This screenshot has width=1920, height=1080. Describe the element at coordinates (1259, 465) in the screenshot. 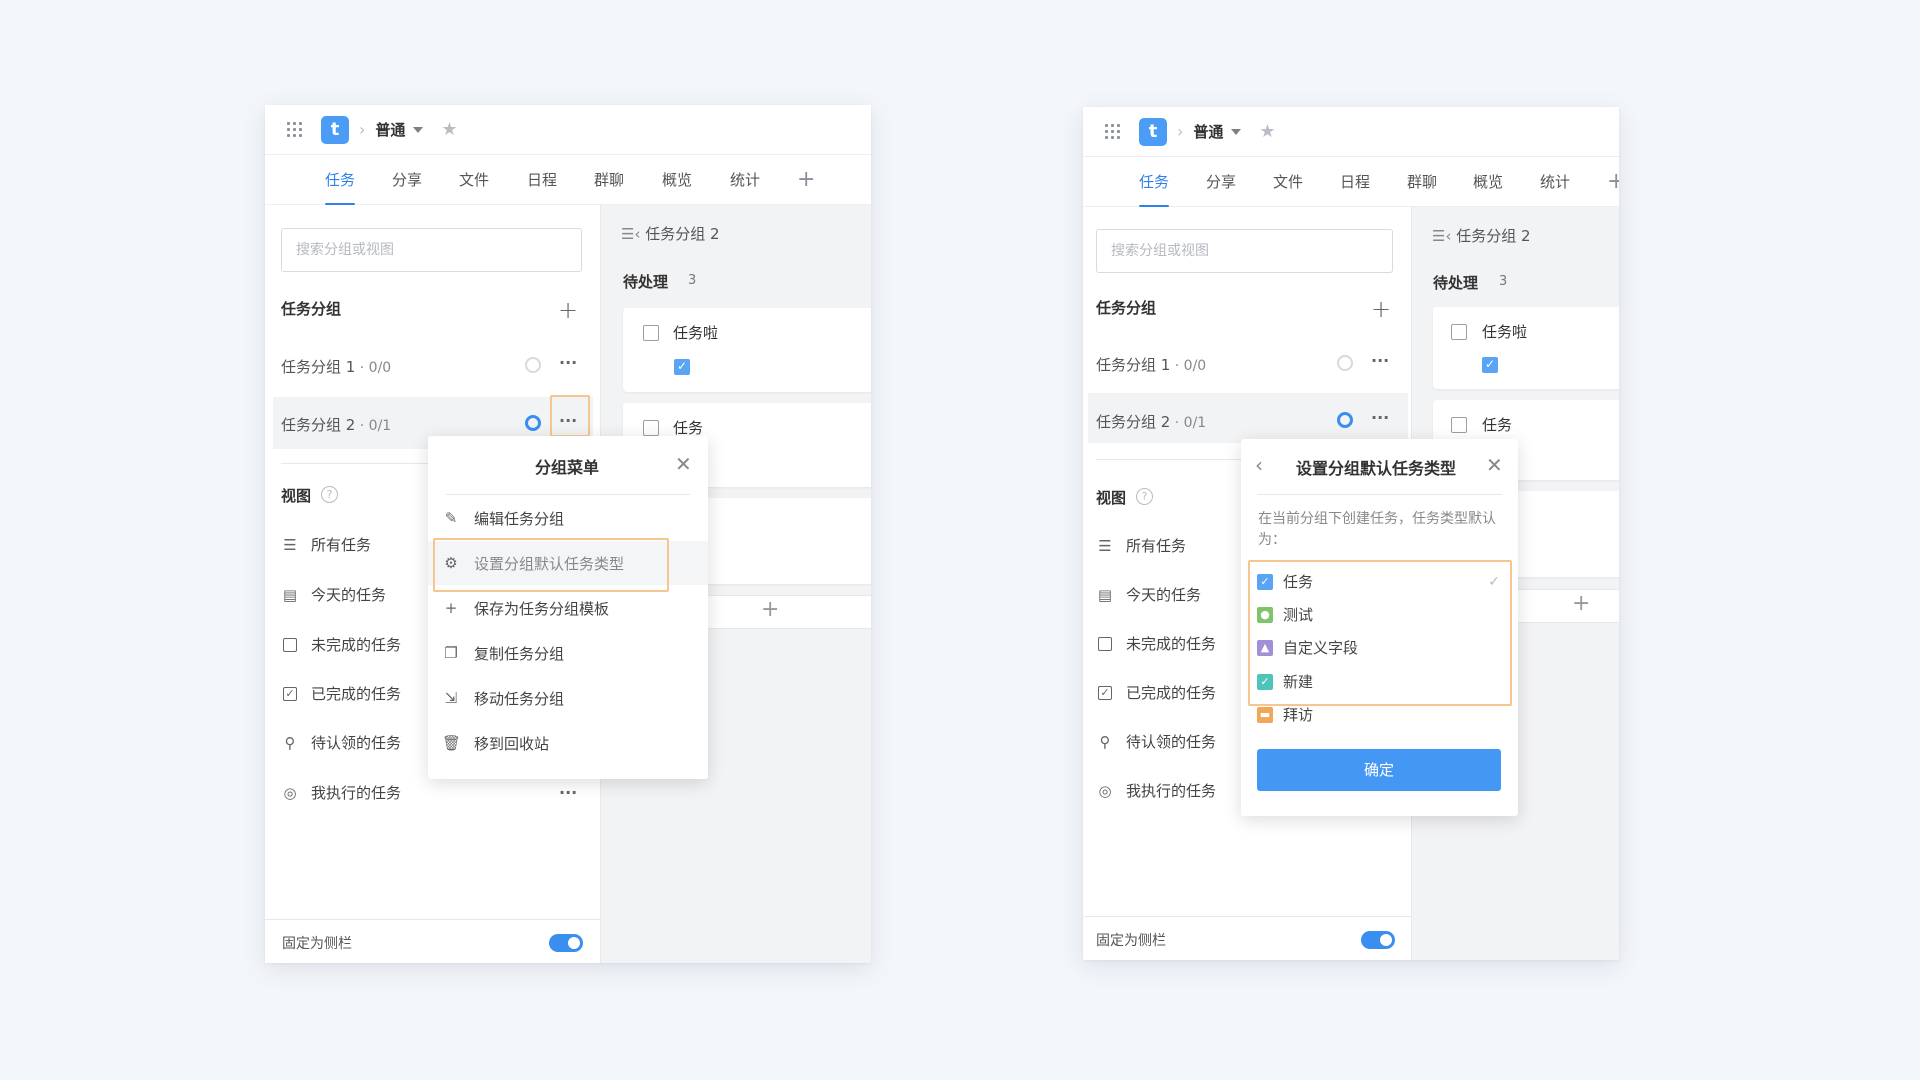

I see `back-arrow-icon: ‹` at that location.